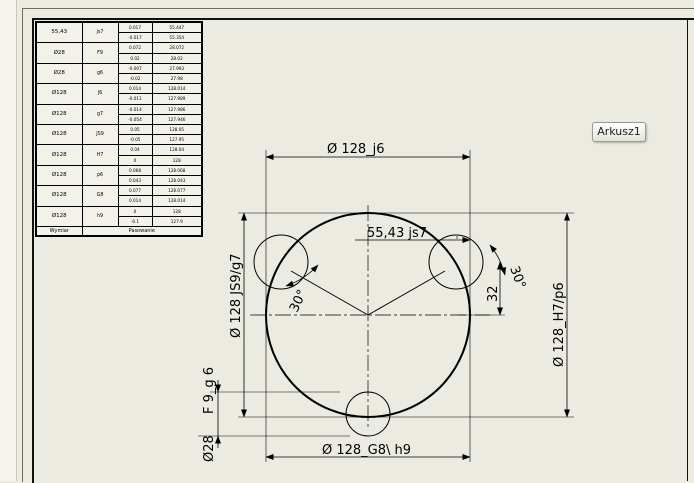 The image size is (694, 483). I want to click on dim-text-bottom: Ø 128_G8\ h9, so click(366, 450).